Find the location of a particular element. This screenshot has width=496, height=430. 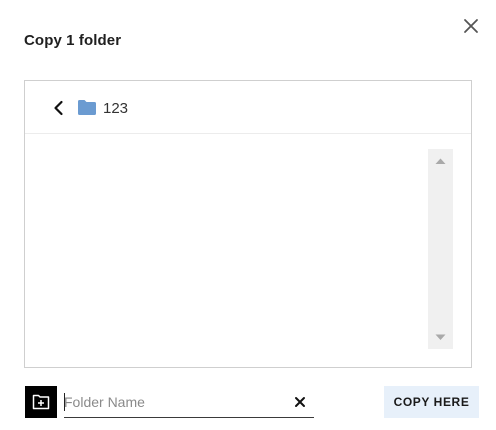

new-folder-icon is located at coordinates (41, 402).